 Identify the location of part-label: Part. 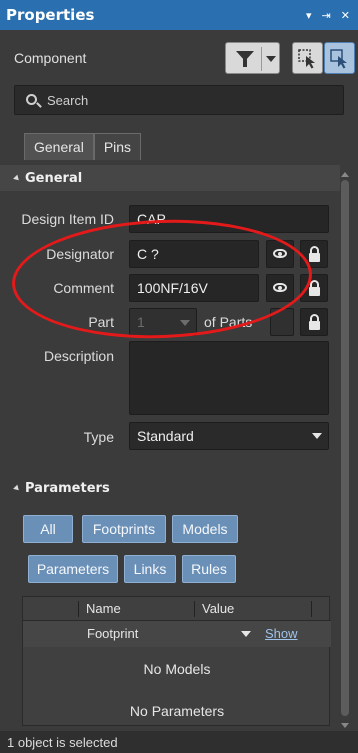
(101, 322).